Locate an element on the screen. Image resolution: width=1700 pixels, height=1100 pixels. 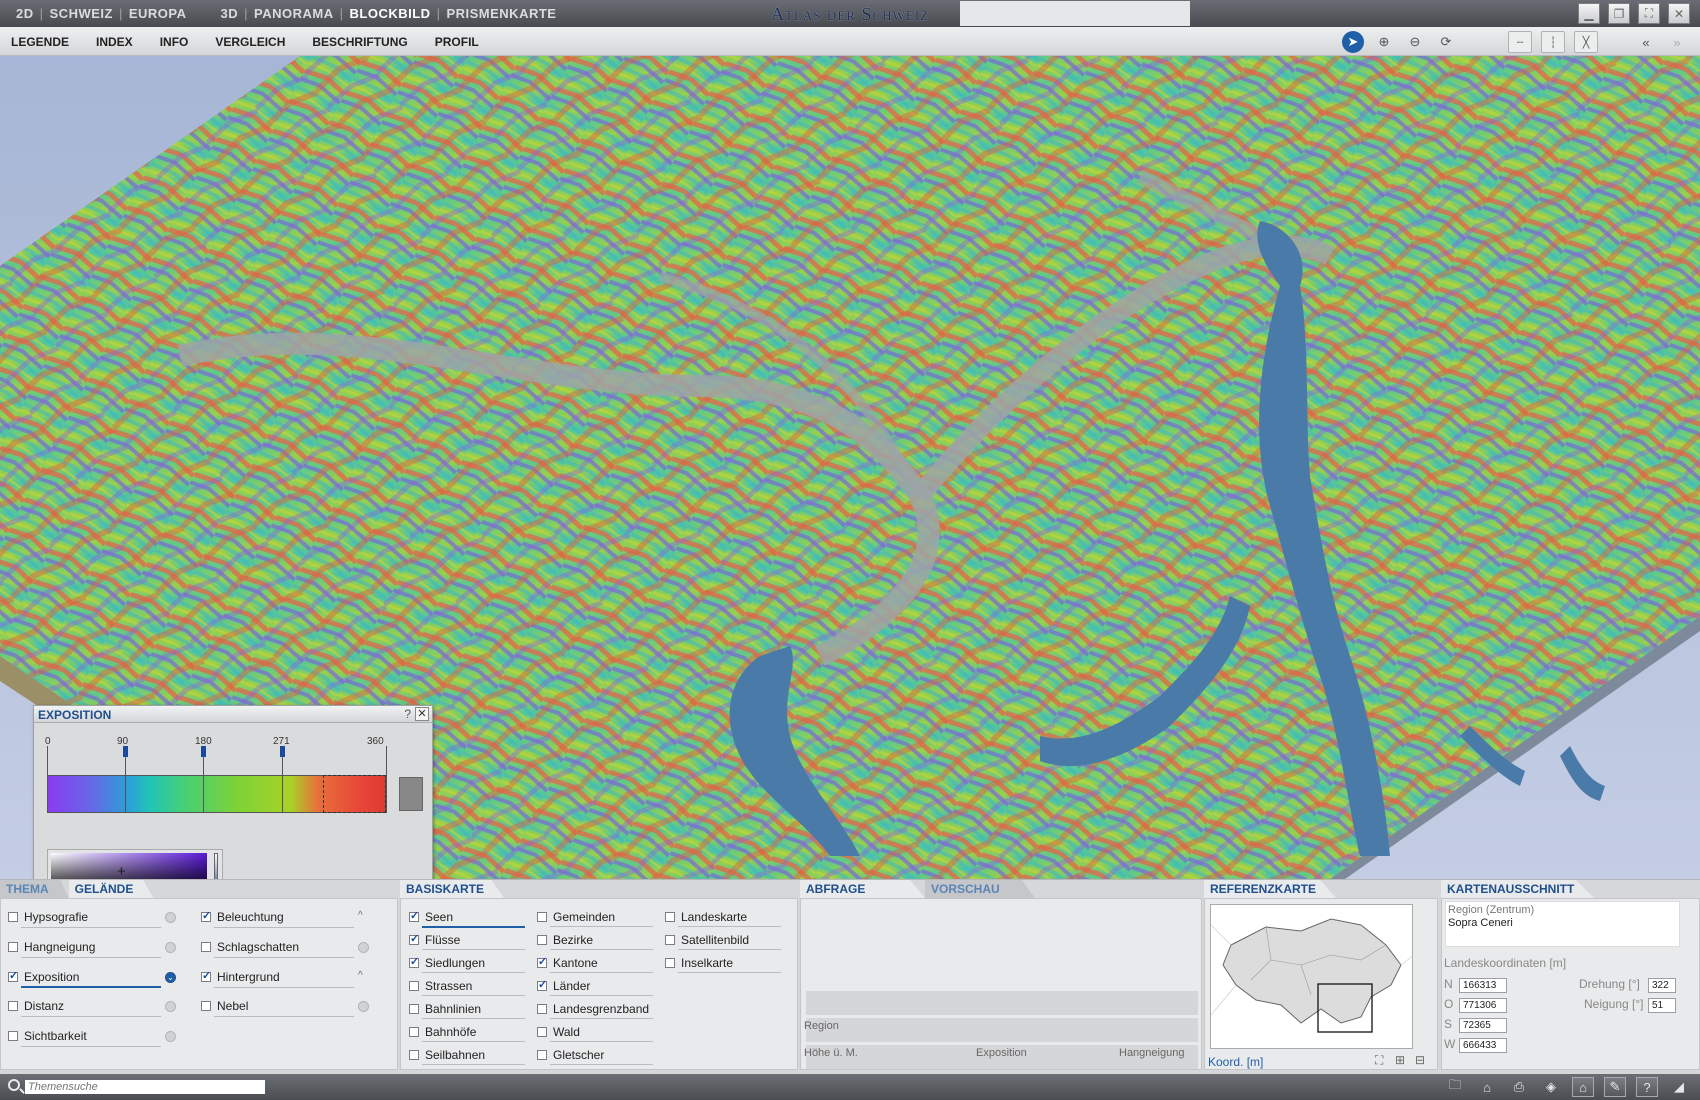
reference-map is located at coordinates (1311, 976).